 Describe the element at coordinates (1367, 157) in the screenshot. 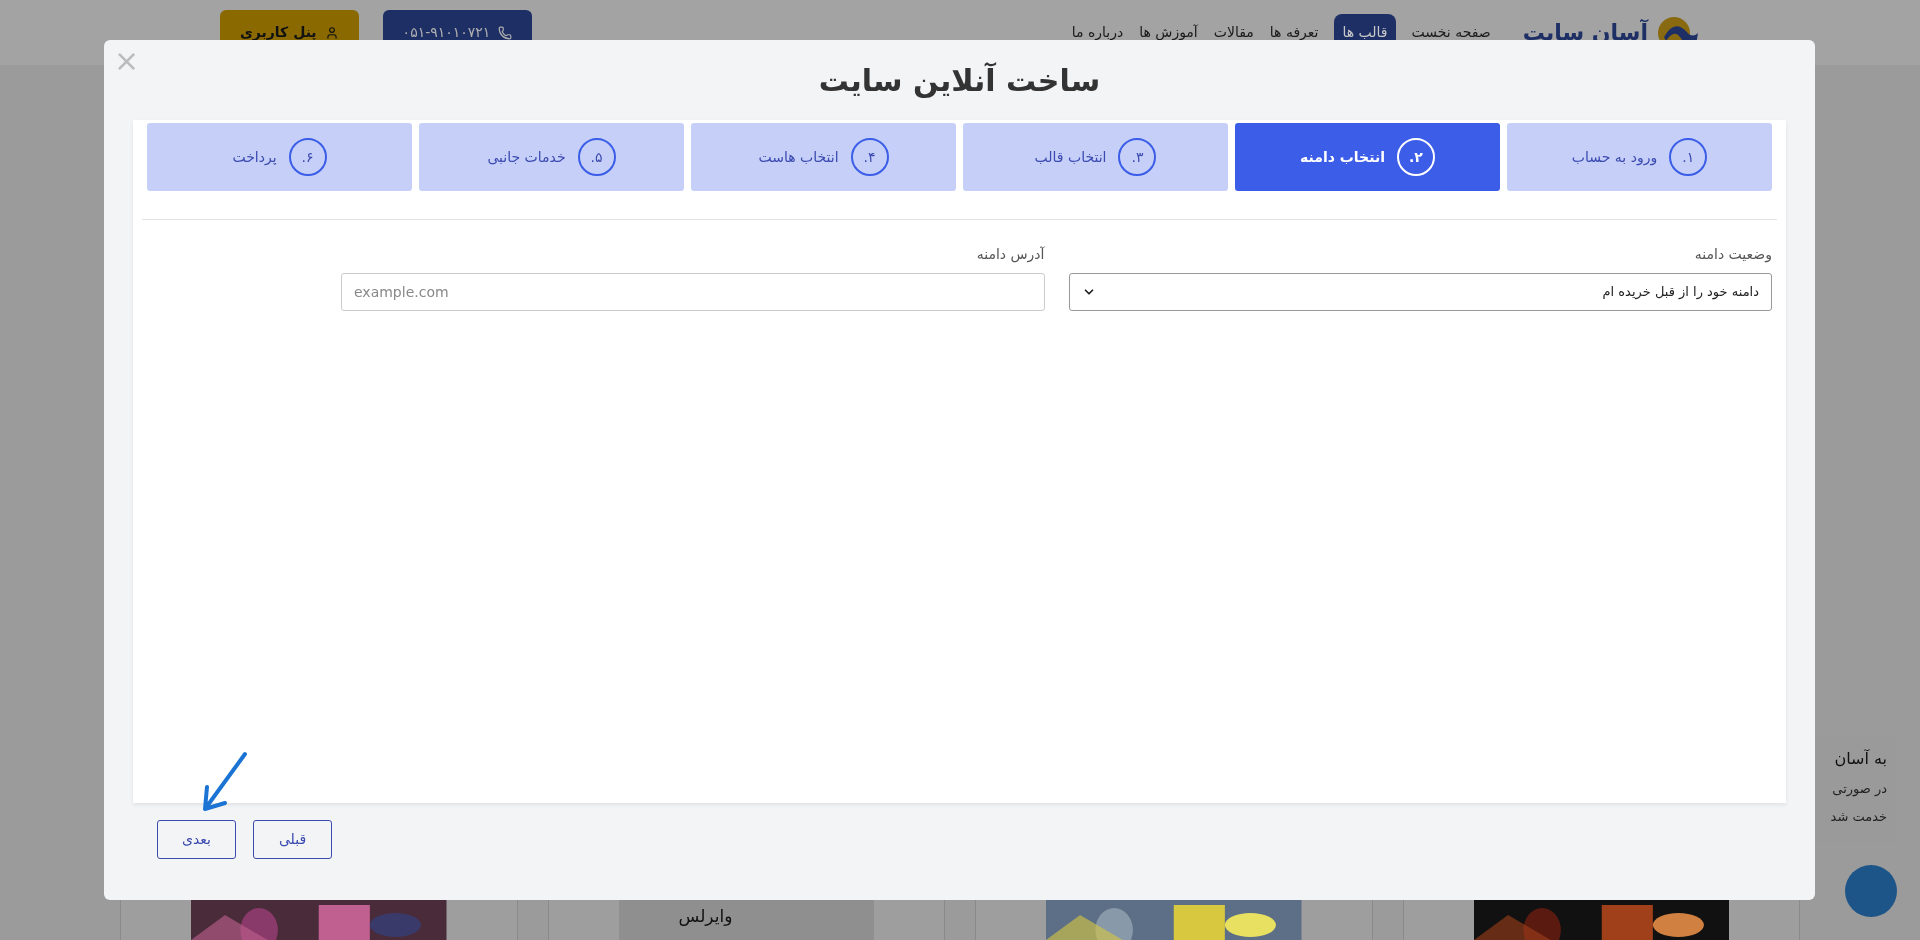

I see `step-tab: ۲. انتخاب دامنه` at that location.